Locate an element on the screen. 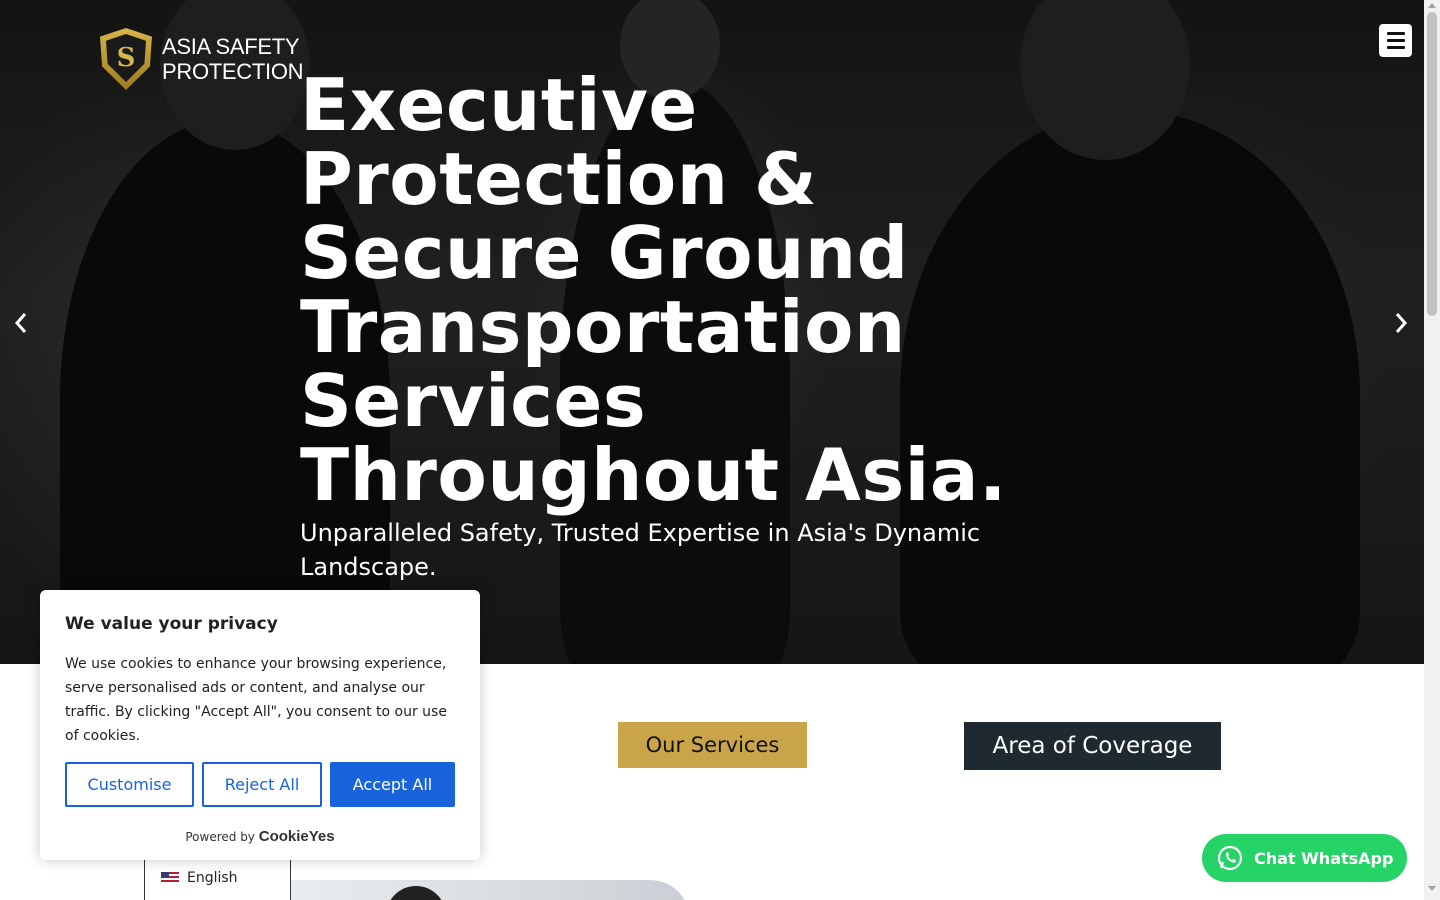 This screenshot has width=1440, height=900. cookie-powered-by: Powered by CookieYes is located at coordinates (260, 836).